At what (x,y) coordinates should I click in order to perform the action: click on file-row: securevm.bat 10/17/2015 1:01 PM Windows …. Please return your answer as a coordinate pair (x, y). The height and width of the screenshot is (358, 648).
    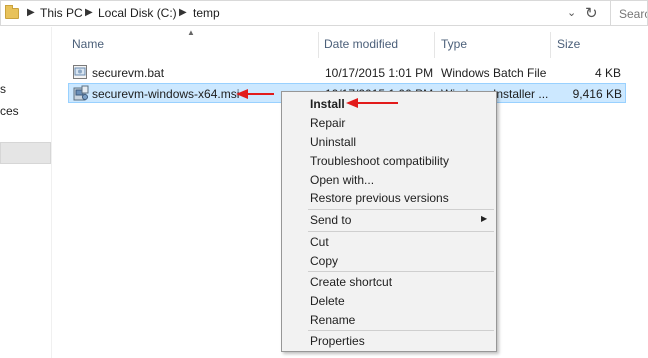
    Looking at the image, I should click on (347, 73).